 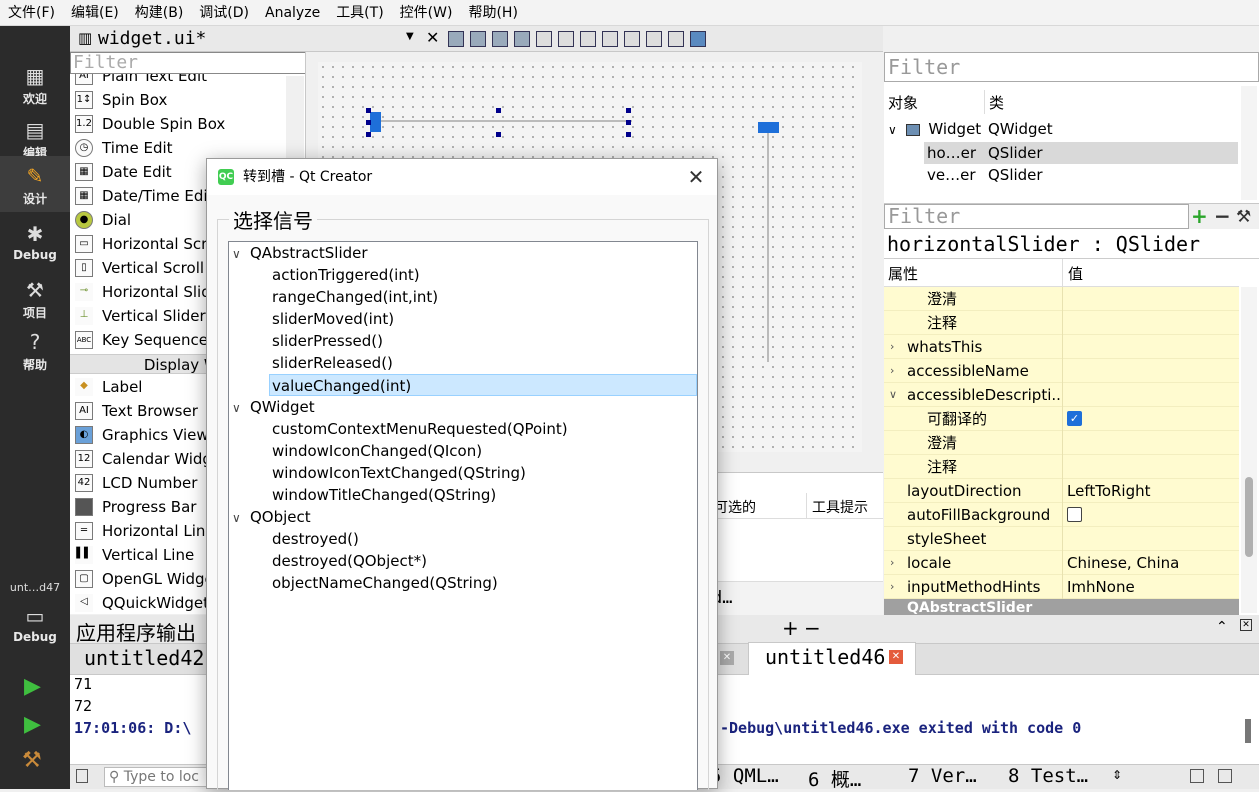 What do you see at coordinates (144, 658) in the screenshot?
I see `output-tab: untitled42` at bounding box center [144, 658].